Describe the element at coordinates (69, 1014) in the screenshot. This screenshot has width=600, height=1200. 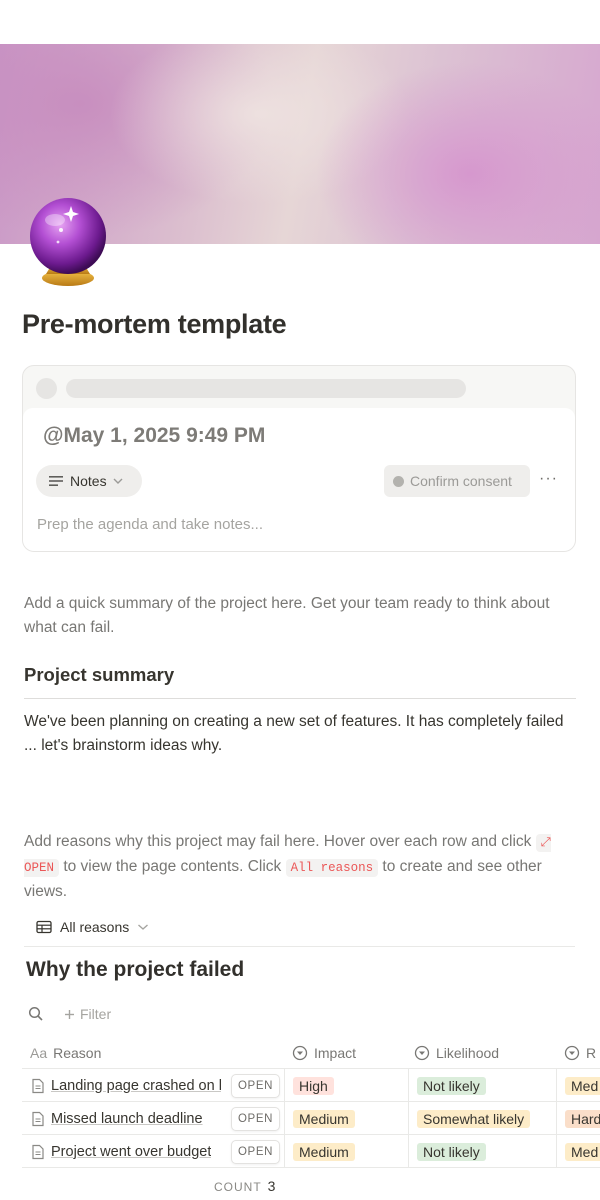
I see `plus-icon` at that location.